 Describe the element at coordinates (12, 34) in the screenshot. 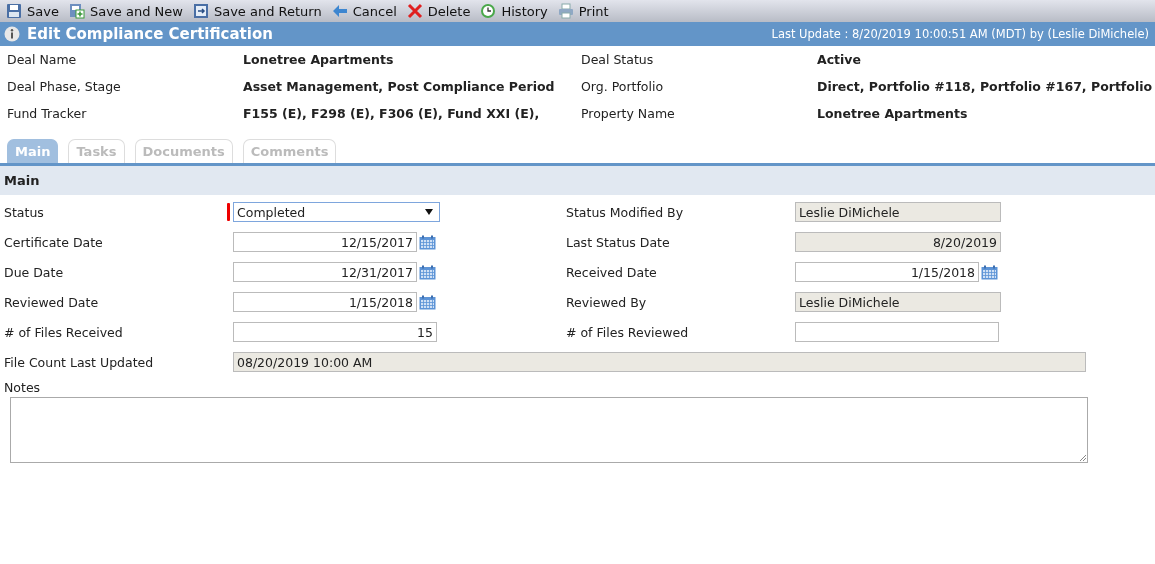

I see `info-icon` at that location.